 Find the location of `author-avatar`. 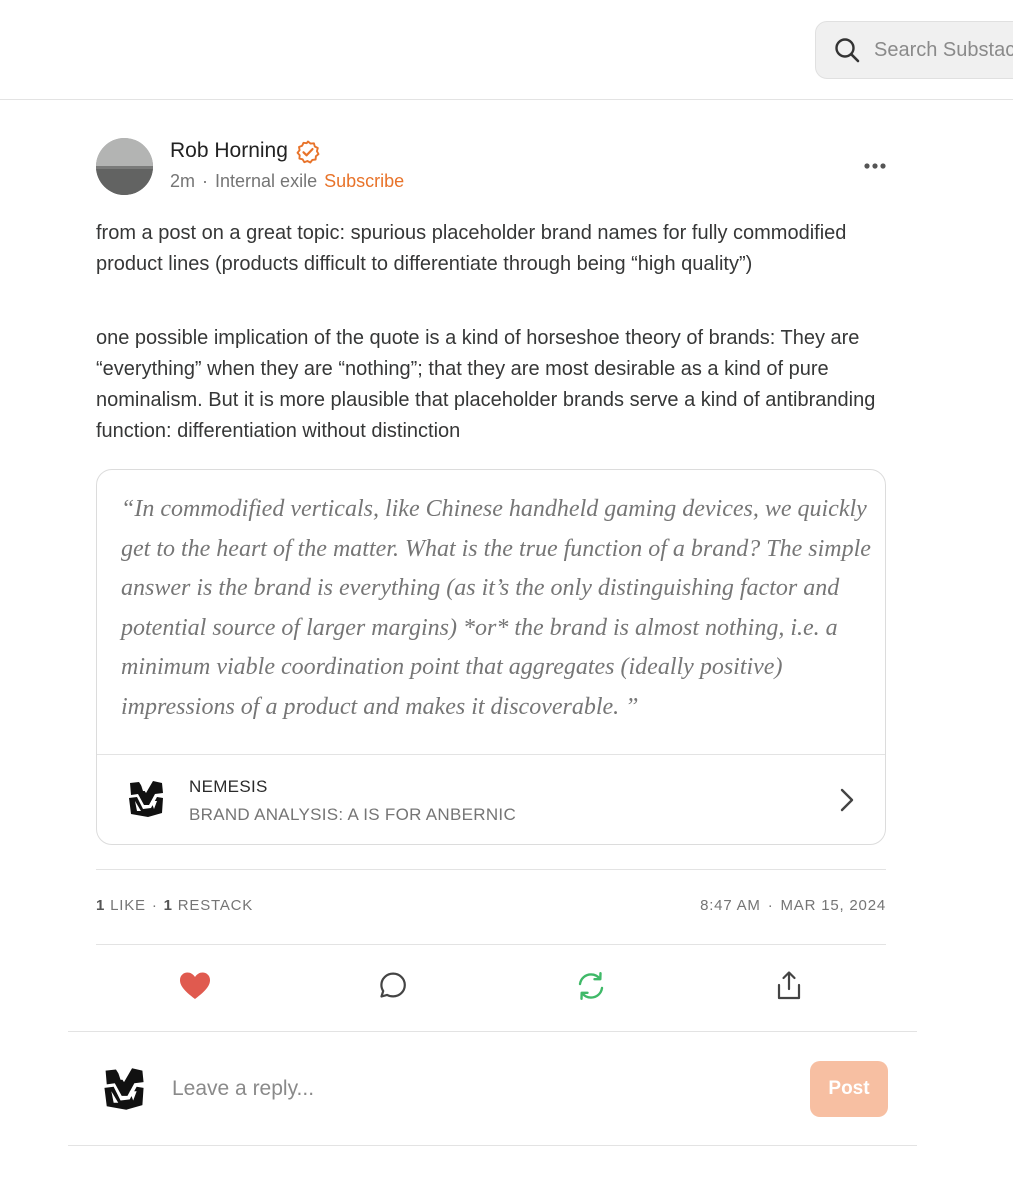

author-avatar is located at coordinates (124, 166).